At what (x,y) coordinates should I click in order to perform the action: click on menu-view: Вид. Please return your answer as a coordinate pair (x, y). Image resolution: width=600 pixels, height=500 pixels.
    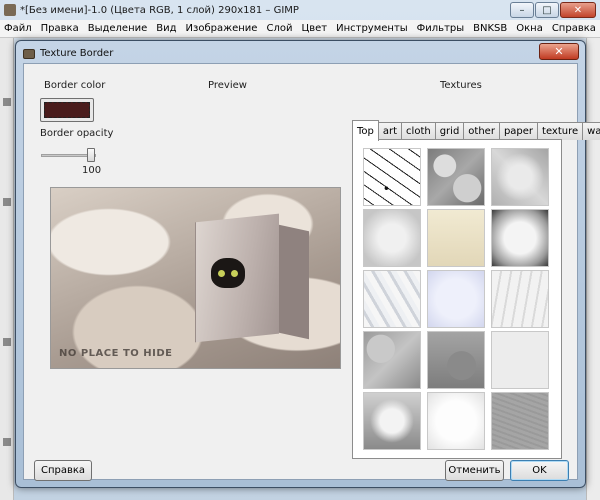
    Looking at the image, I should click on (166, 28).